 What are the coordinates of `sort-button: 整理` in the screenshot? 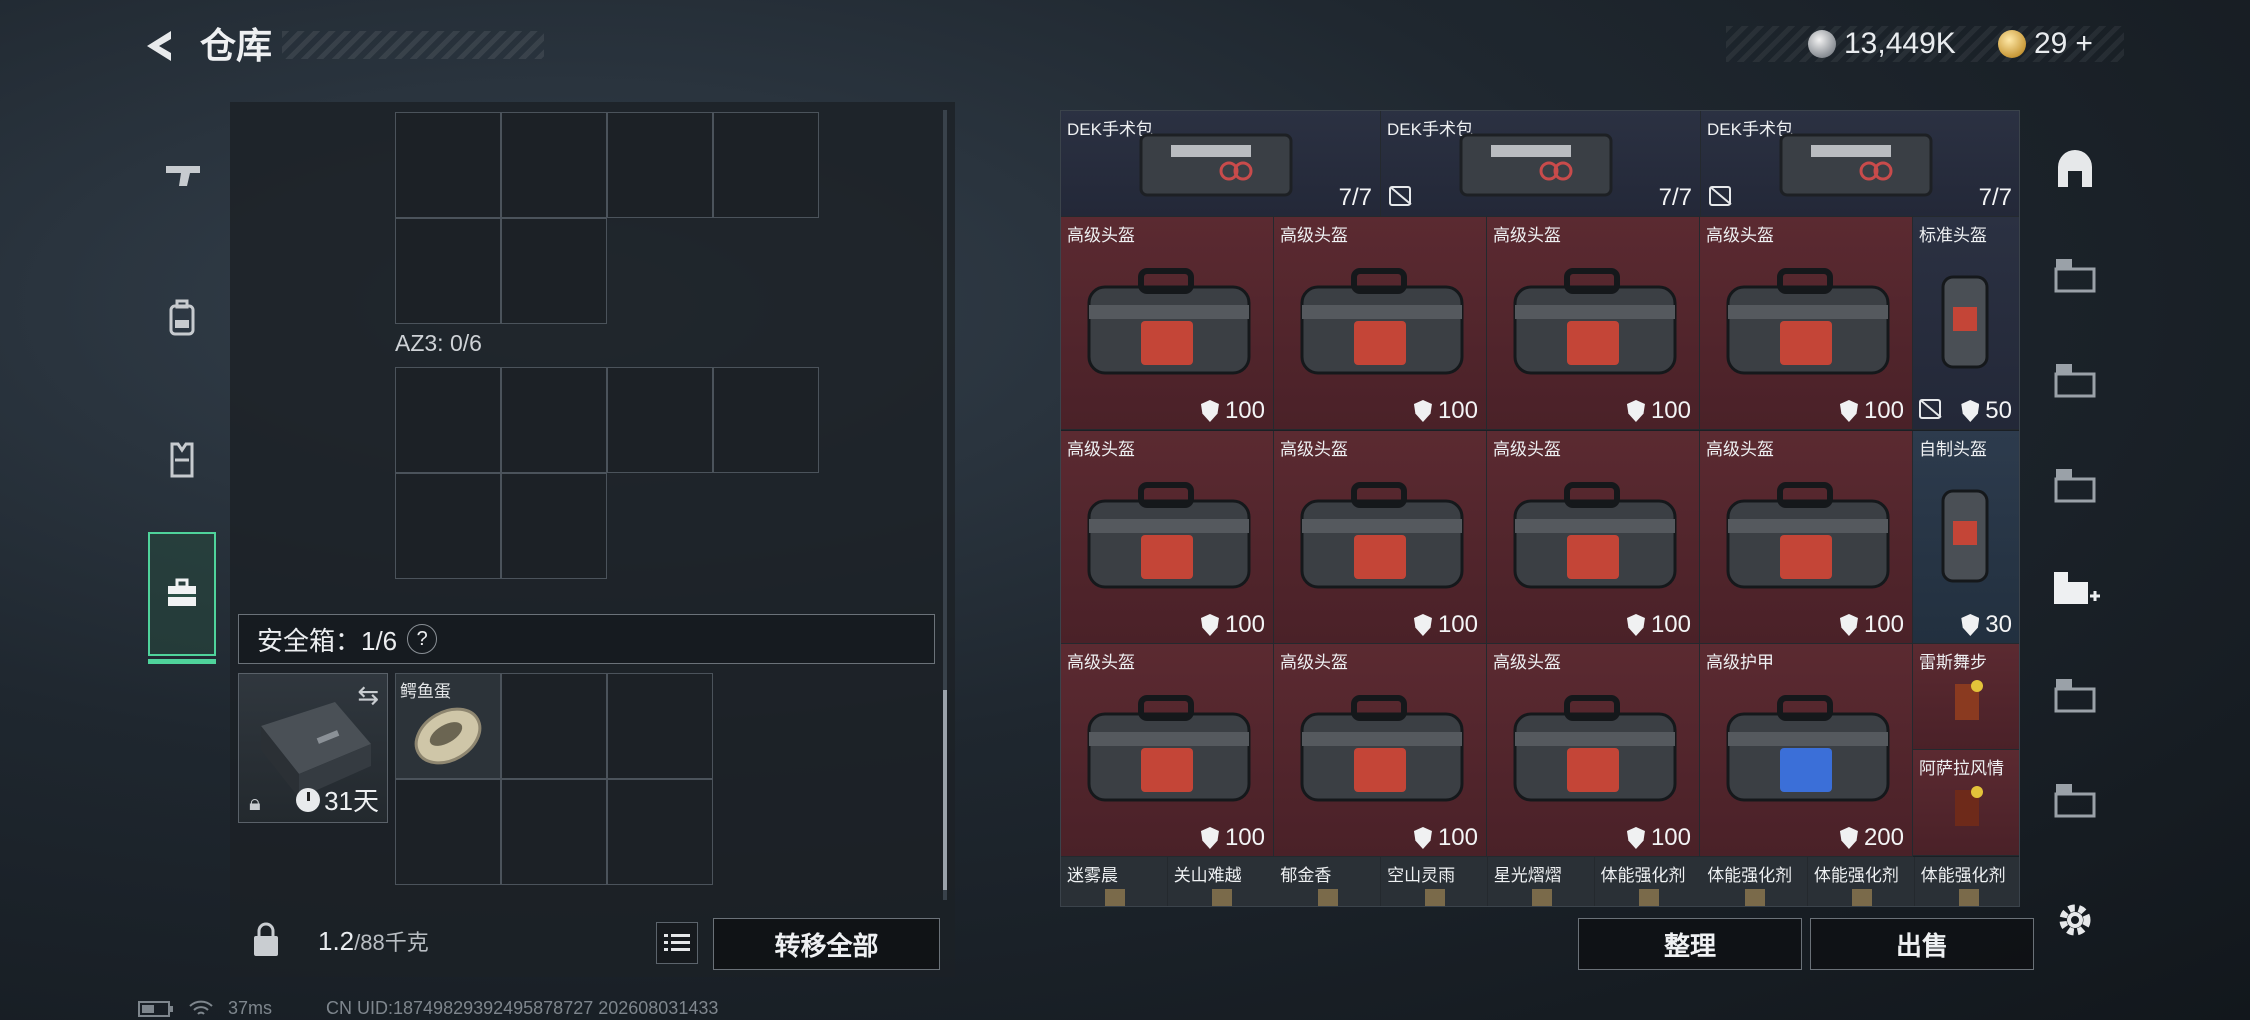 It's located at (1690, 944).